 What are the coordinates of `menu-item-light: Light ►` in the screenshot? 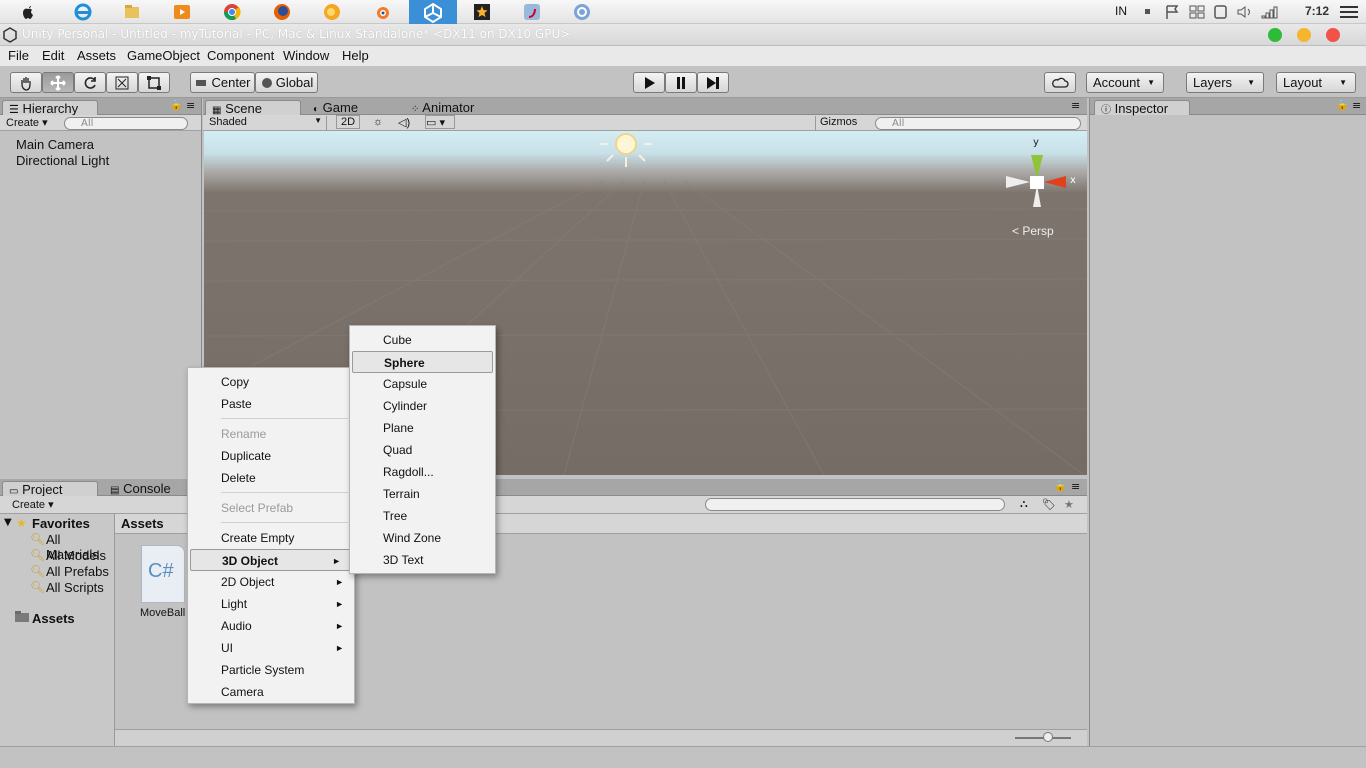 It's located at (271, 604).